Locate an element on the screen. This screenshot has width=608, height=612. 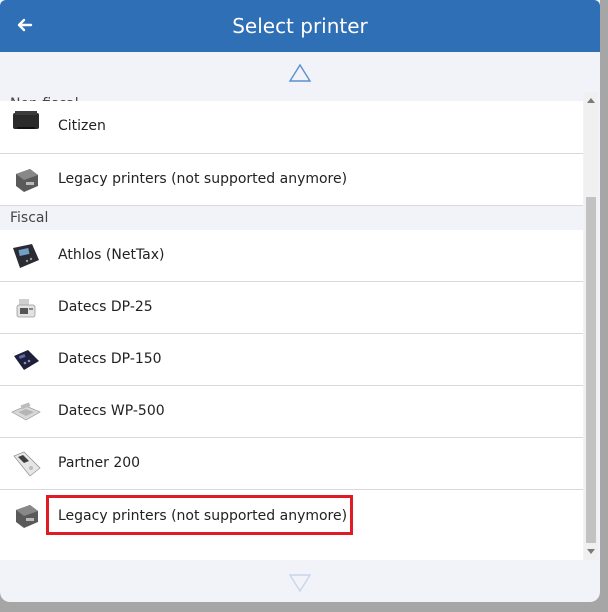
vertical-scrollbar is located at coordinates (591, 326).